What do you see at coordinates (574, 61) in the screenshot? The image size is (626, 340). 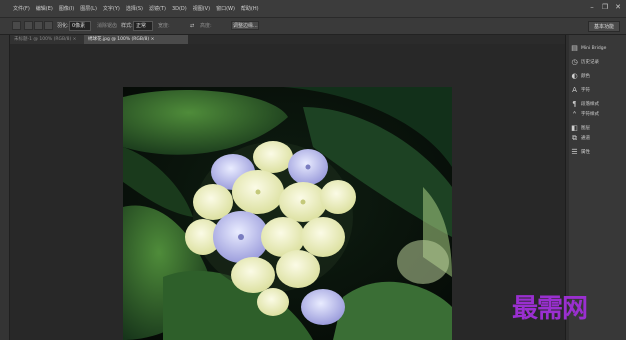 I see `history-icon: ◷` at bounding box center [574, 61].